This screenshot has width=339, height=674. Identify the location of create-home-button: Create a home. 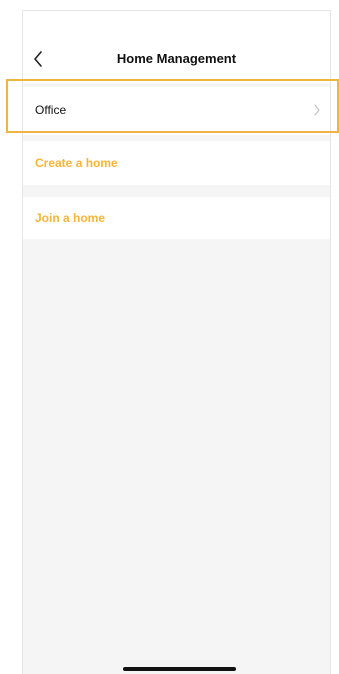
(76, 163).